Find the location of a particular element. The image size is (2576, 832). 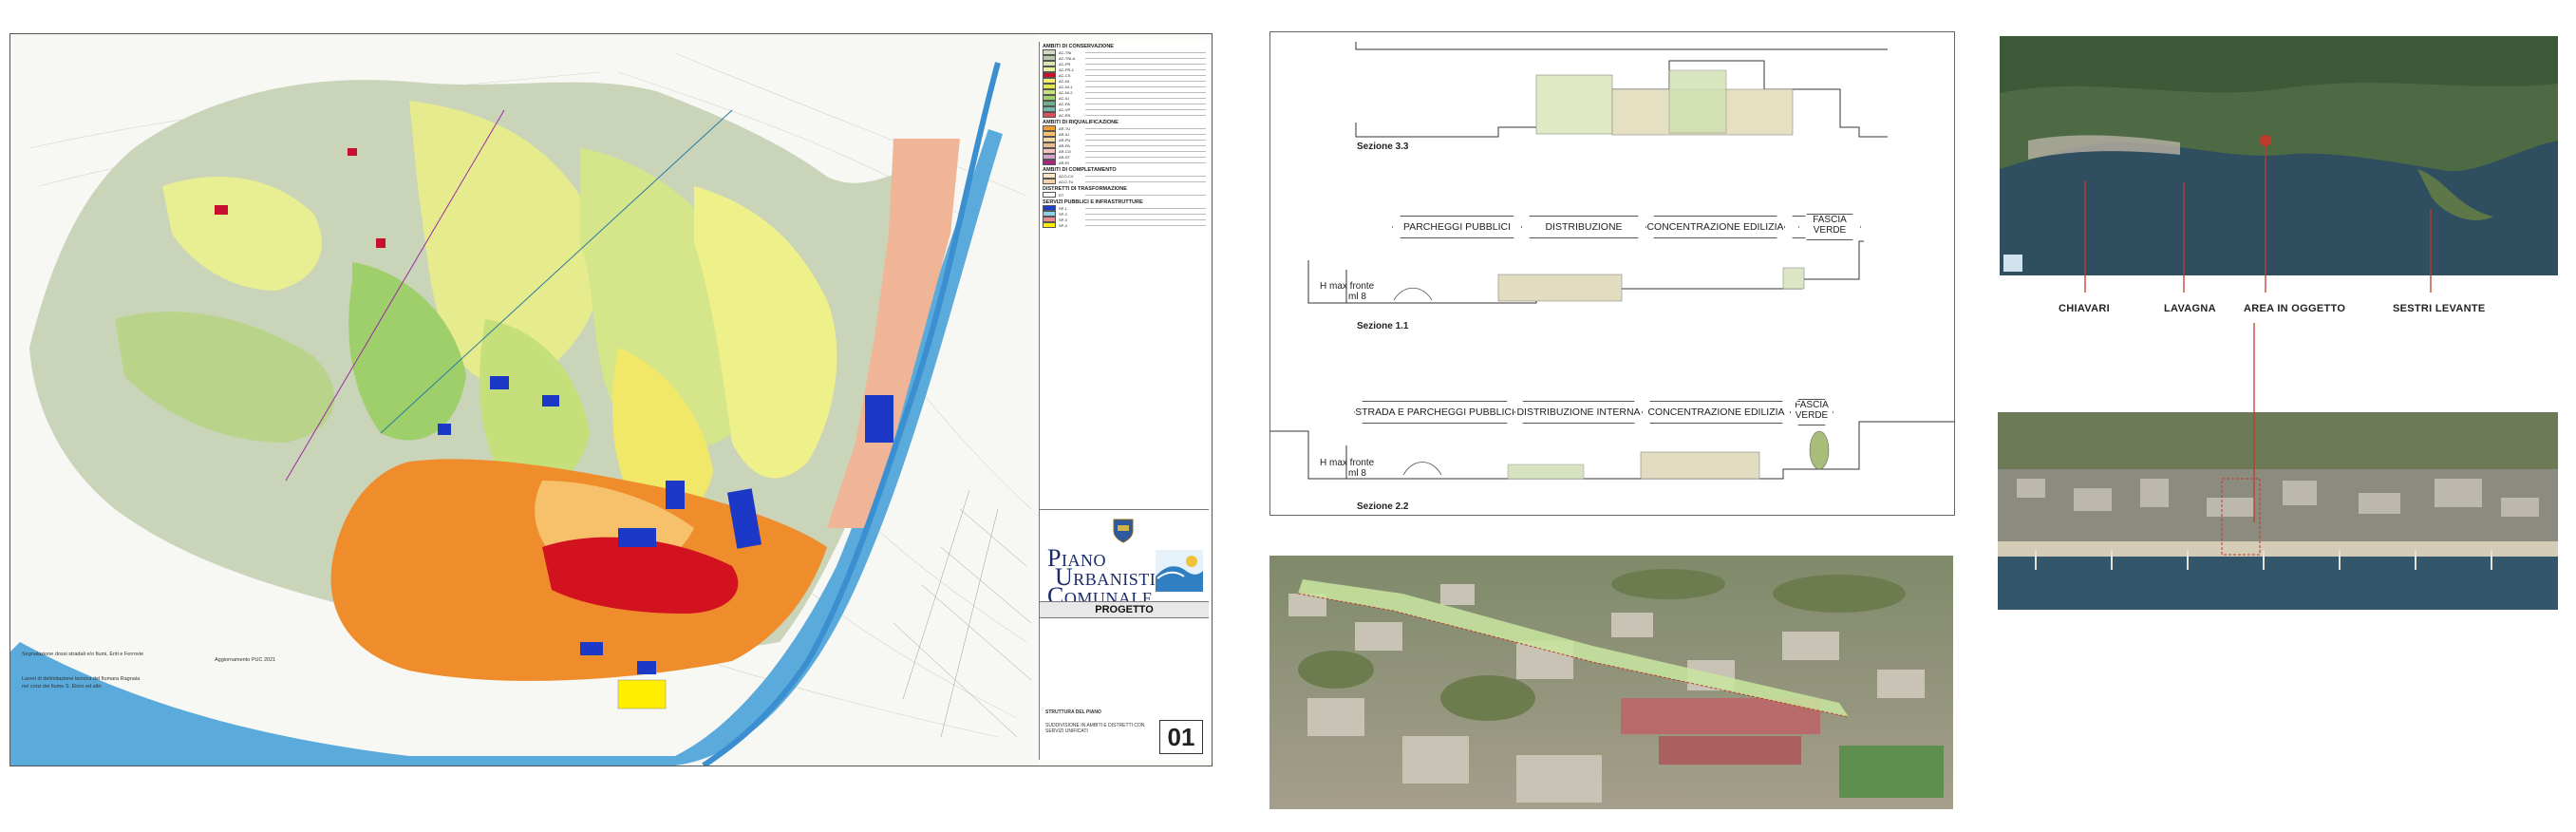

legend-code: AC-PR-1 is located at coordinates (1067, 69).